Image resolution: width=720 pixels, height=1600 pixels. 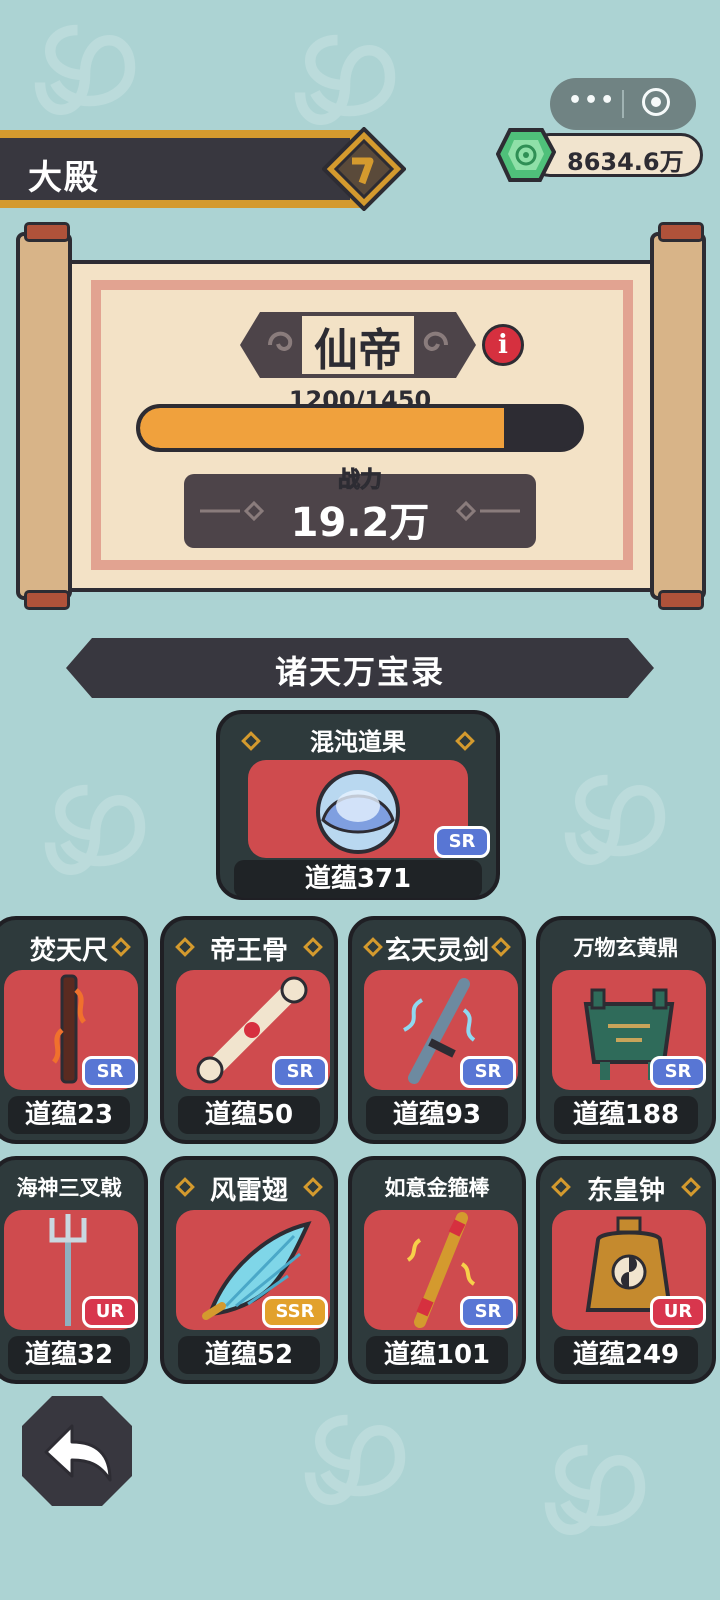 I want to click on treasure-value: 道蕴50, so click(x=249, y=1115).